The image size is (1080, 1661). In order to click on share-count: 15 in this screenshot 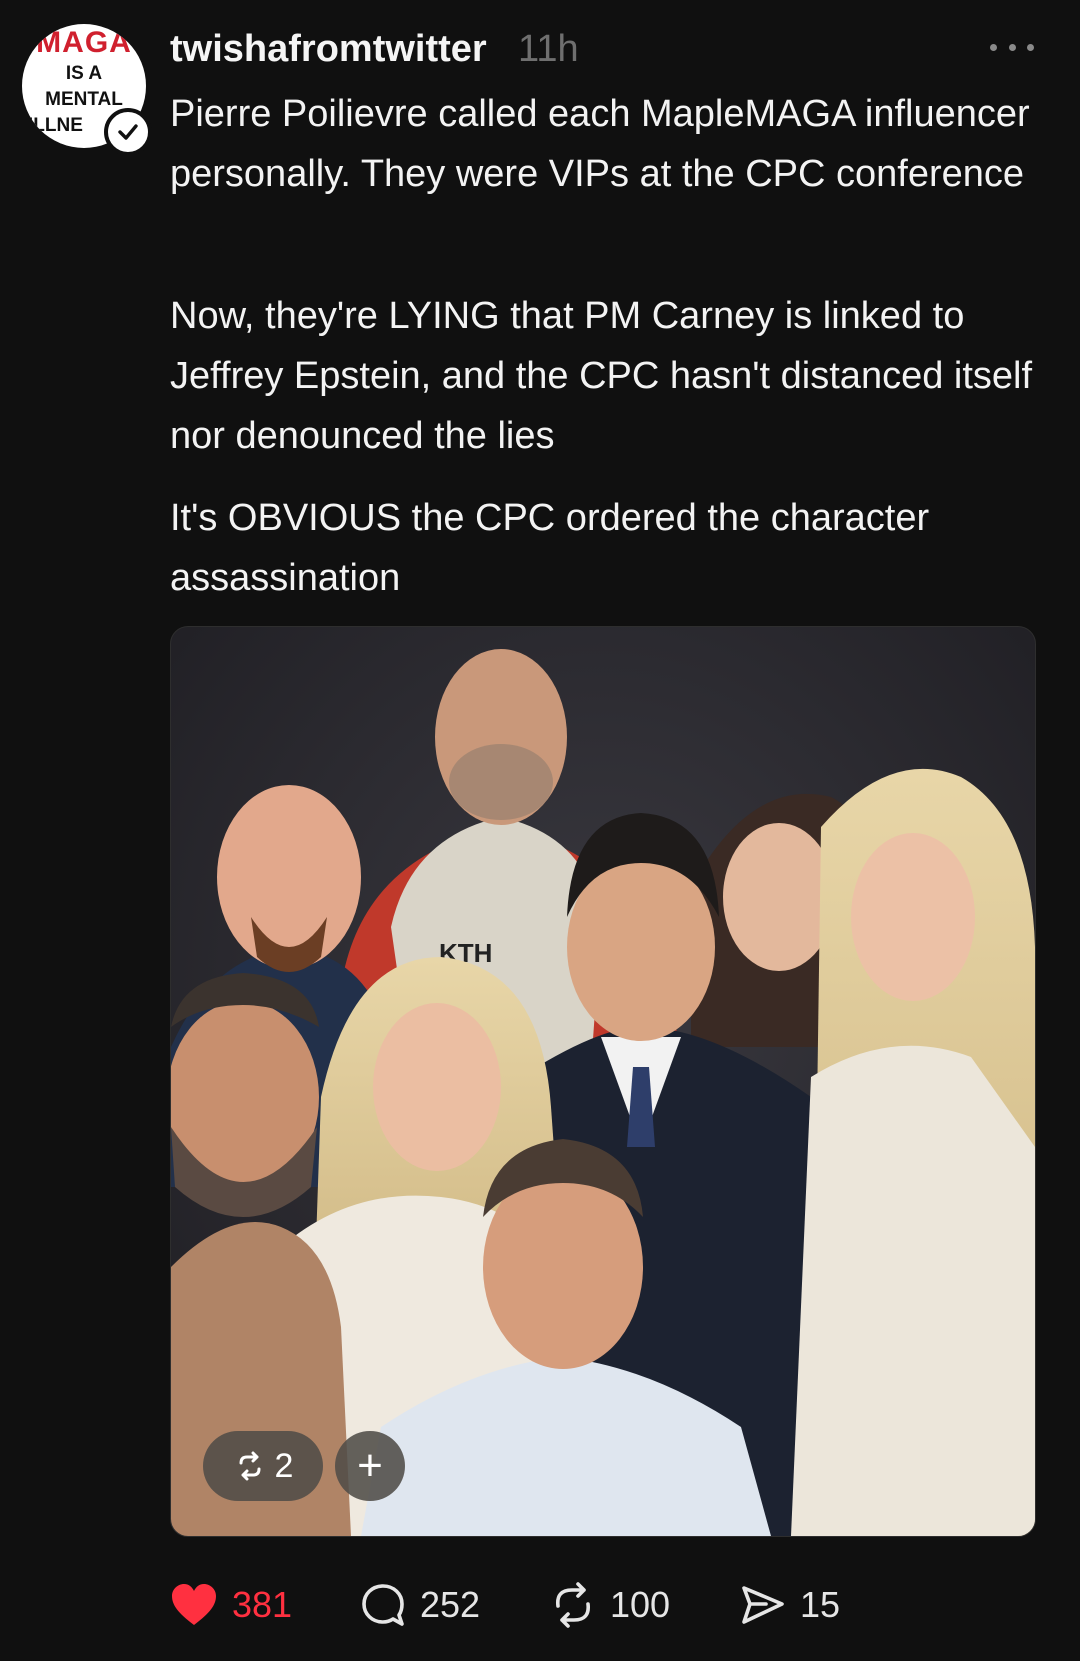, I will do `click(820, 1604)`.